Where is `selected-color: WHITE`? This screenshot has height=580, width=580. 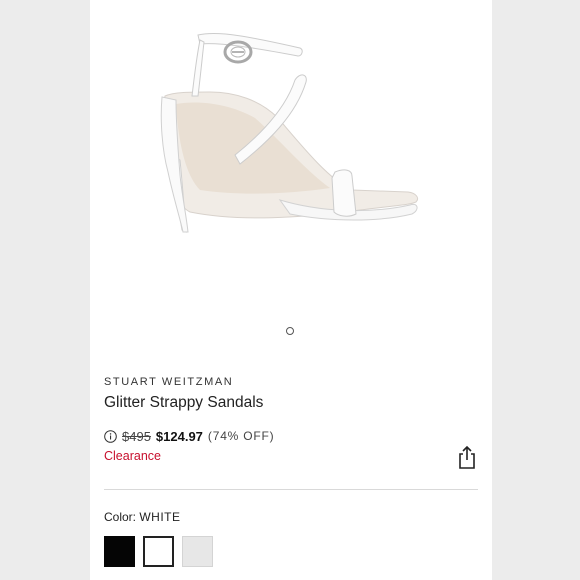
selected-color: WHITE is located at coordinates (160, 517).